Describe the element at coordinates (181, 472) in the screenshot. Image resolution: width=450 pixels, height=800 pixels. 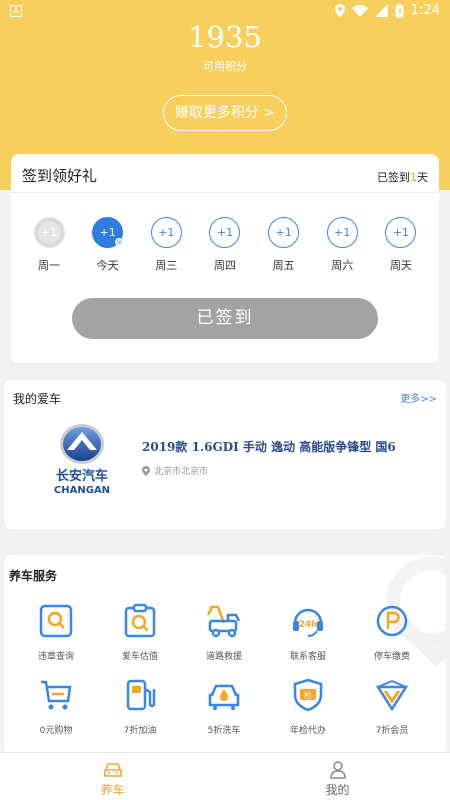
I see `location-text: 北京市北京市` at that location.